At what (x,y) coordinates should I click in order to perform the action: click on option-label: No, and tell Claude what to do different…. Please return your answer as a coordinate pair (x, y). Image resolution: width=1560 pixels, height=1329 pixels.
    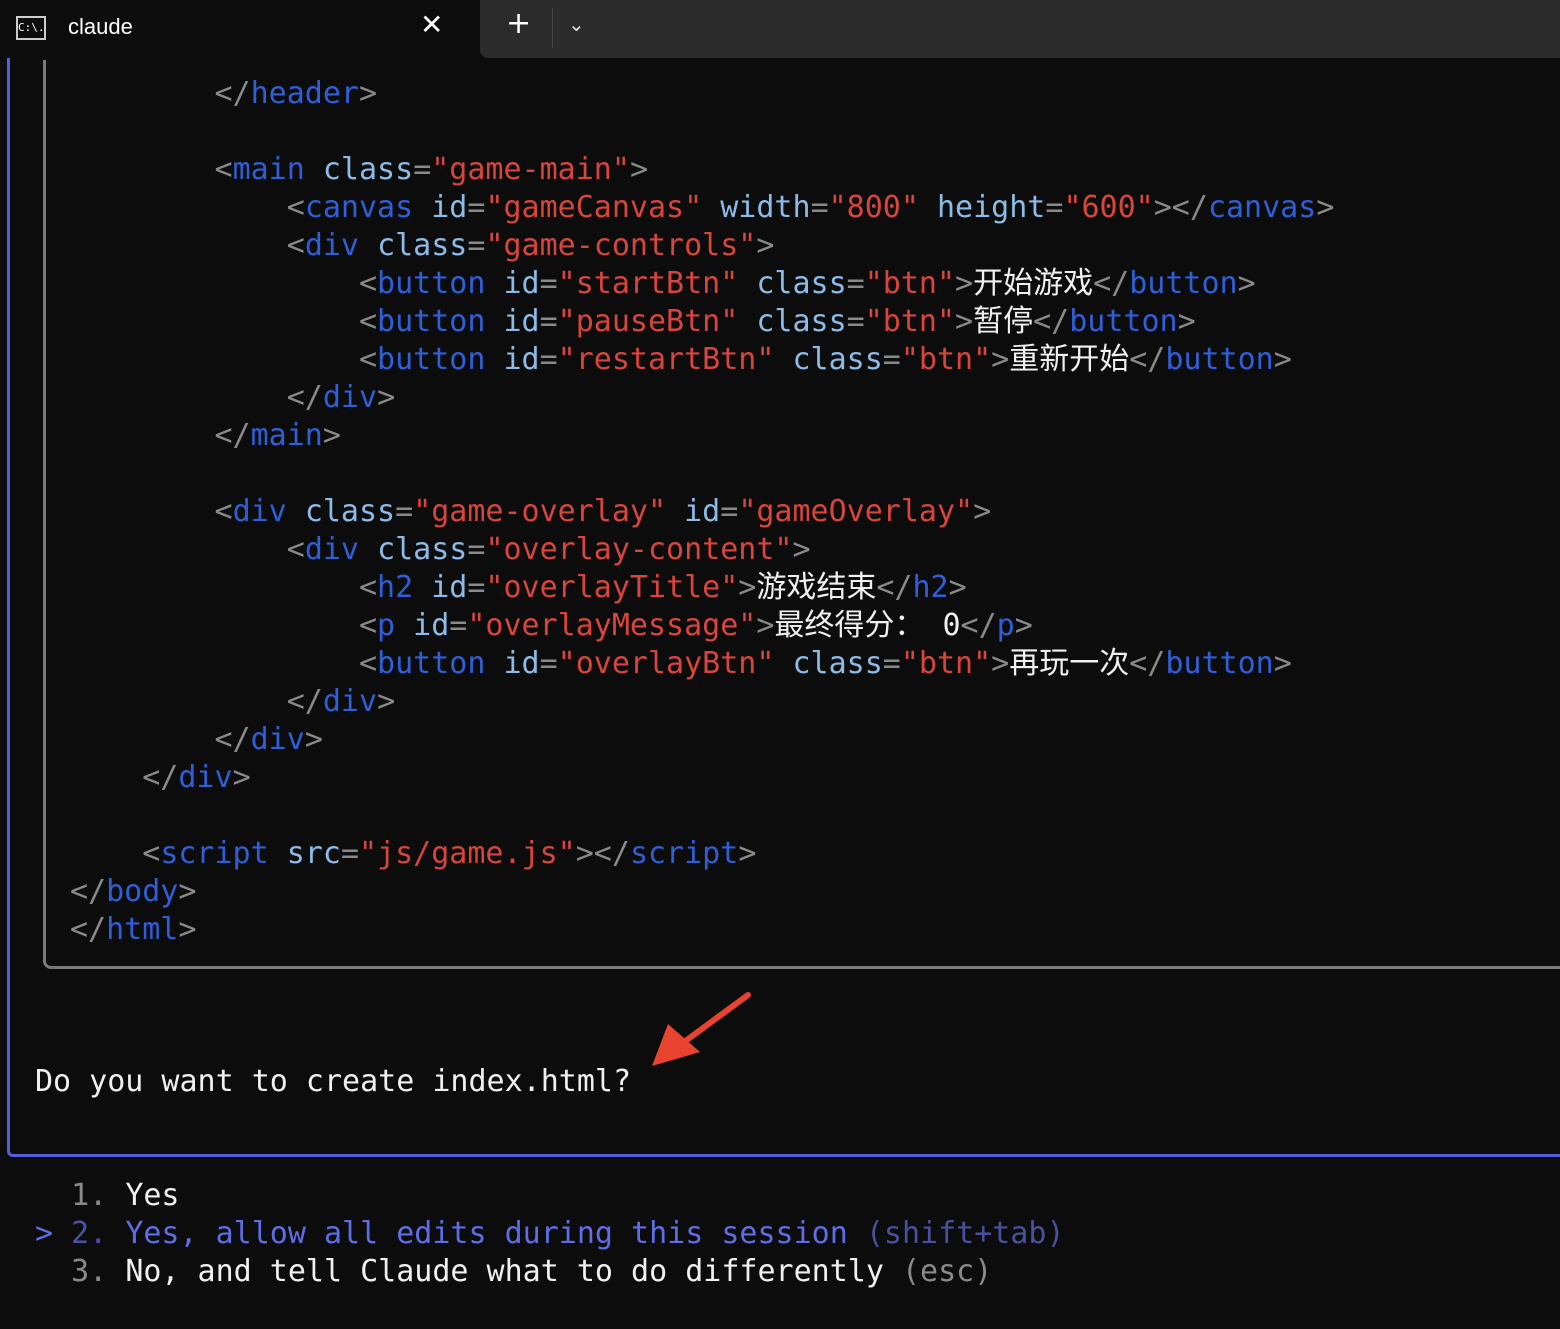
    Looking at the image, I should click on (504, 1271).